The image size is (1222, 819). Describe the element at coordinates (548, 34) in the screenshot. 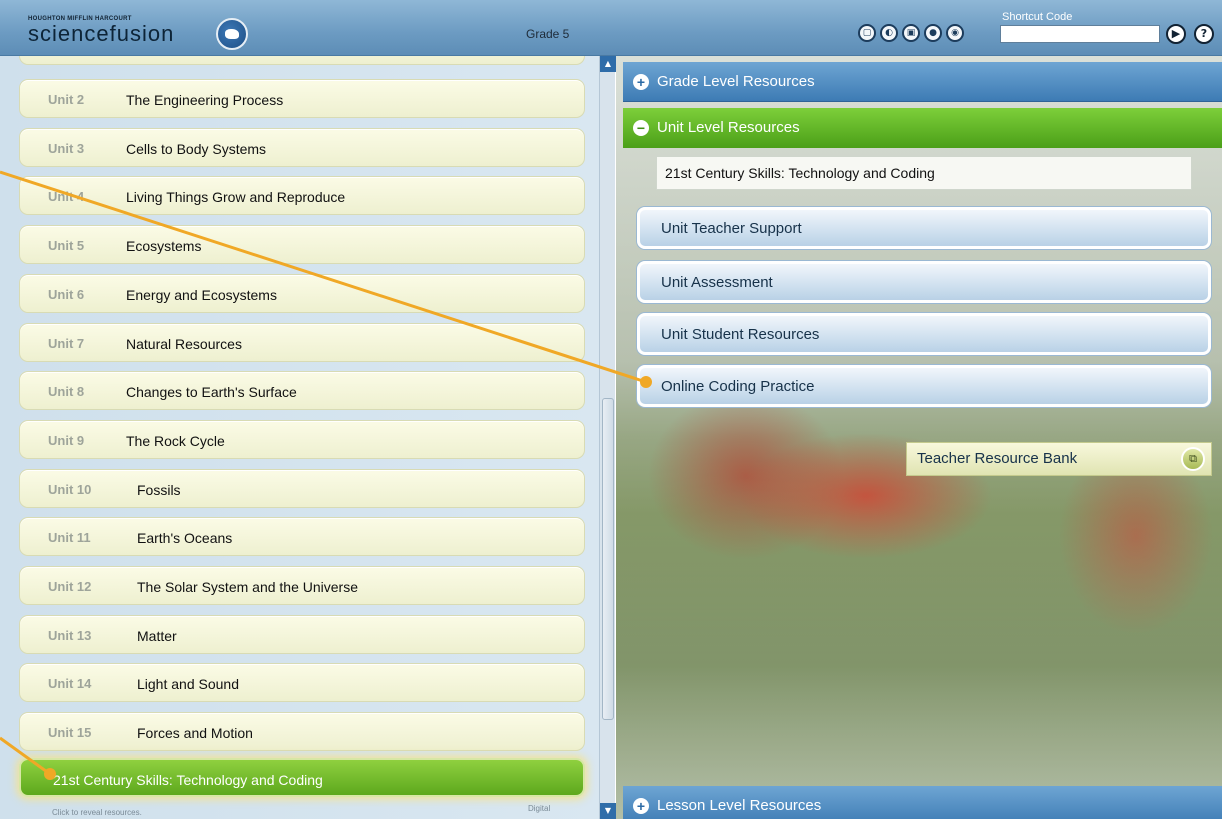

I see `grade-label: Grade 5` at that location.